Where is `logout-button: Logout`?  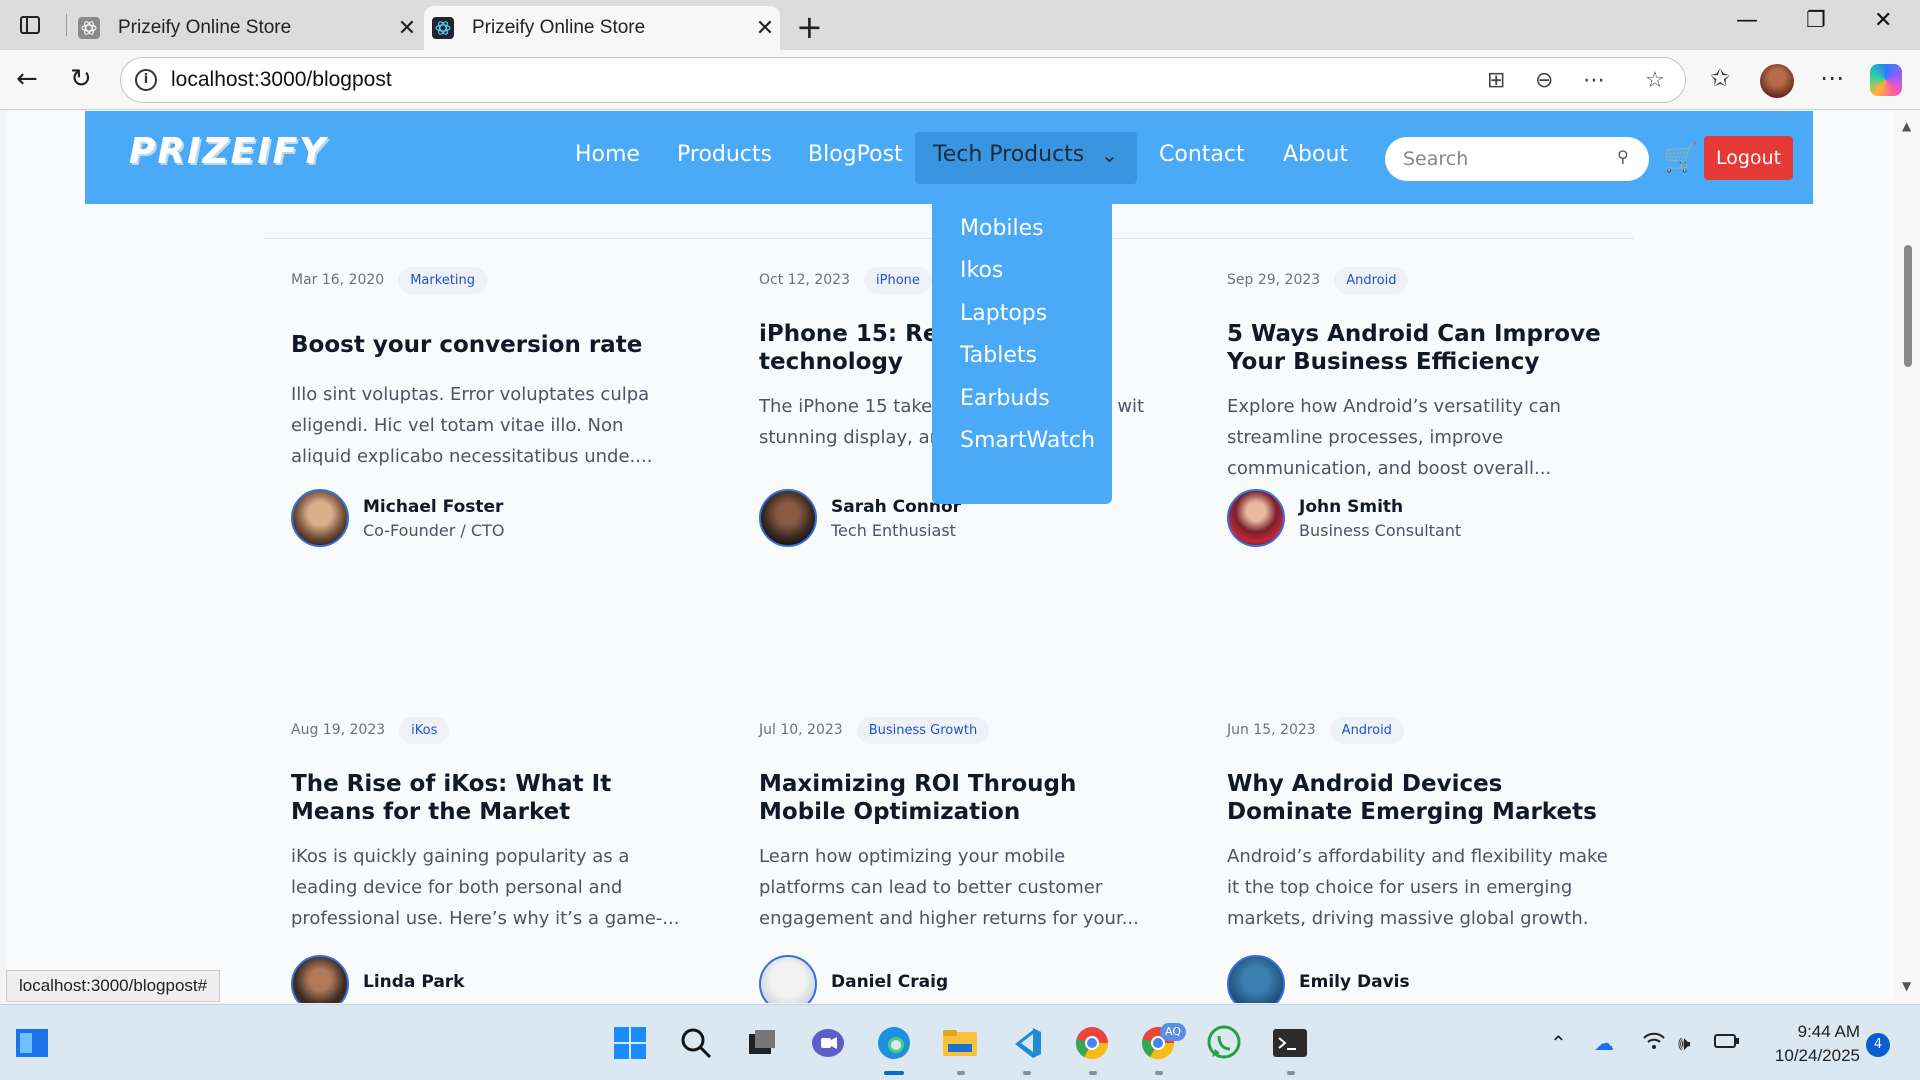 logout-button: Logout is located at coordinates (1748, 158).